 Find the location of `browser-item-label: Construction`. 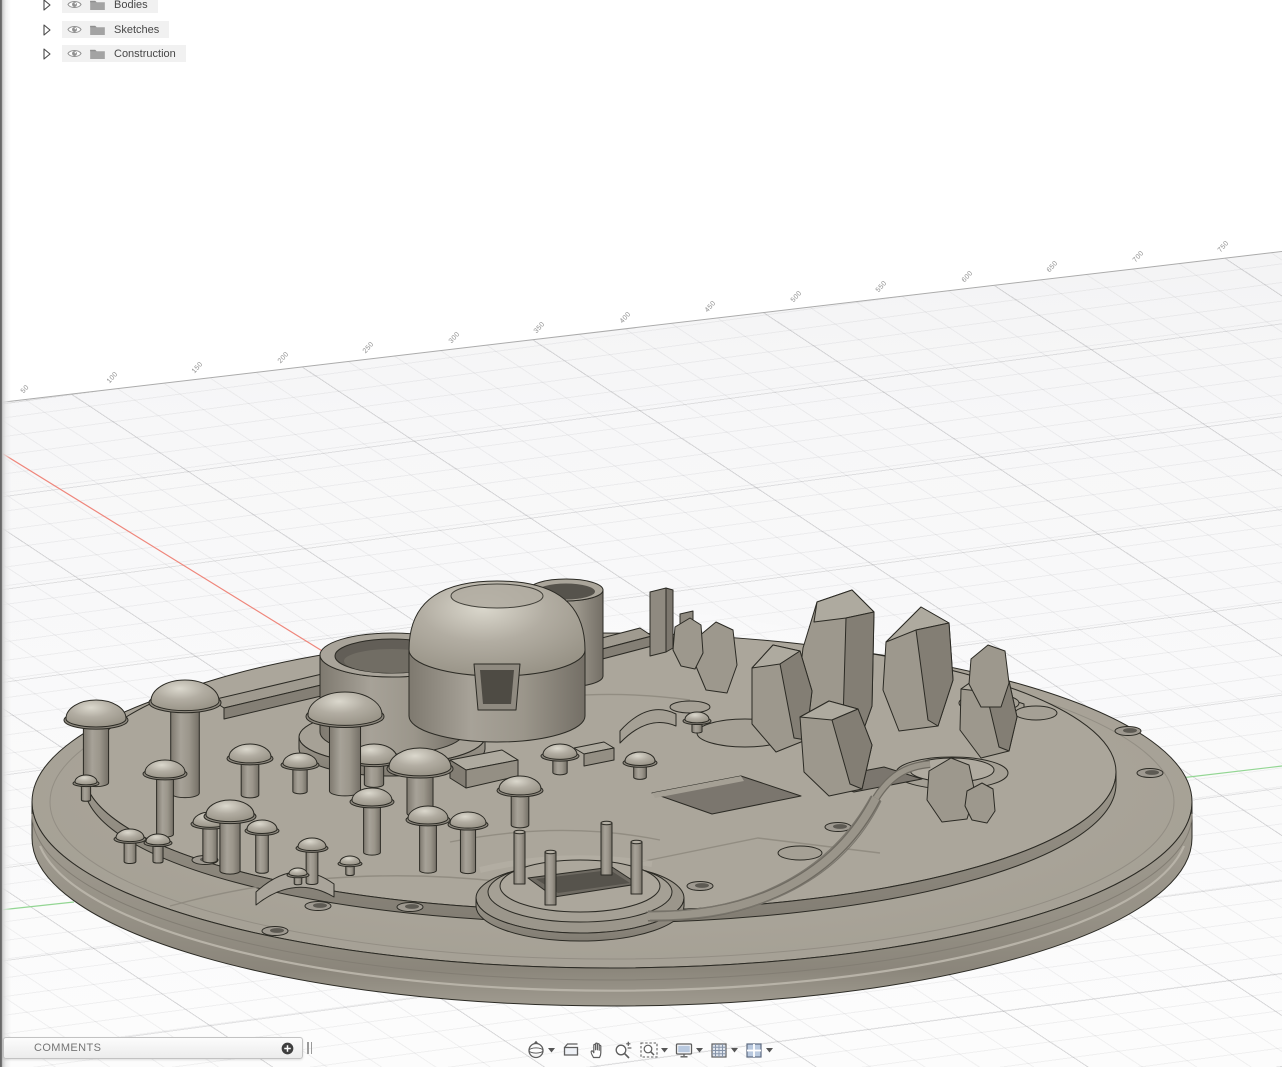

browser-item-label: Construction is located at coordinates (145, 53).